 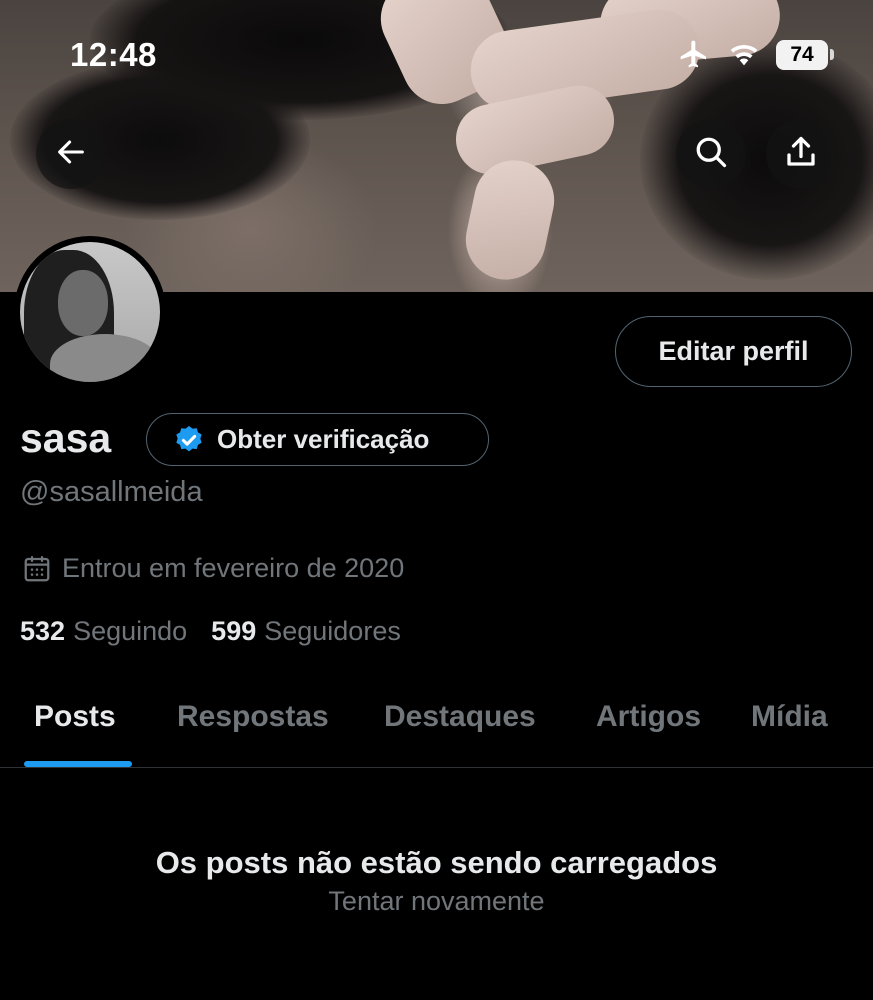 I want to click on battery-tip, so click(x=832, y=54).